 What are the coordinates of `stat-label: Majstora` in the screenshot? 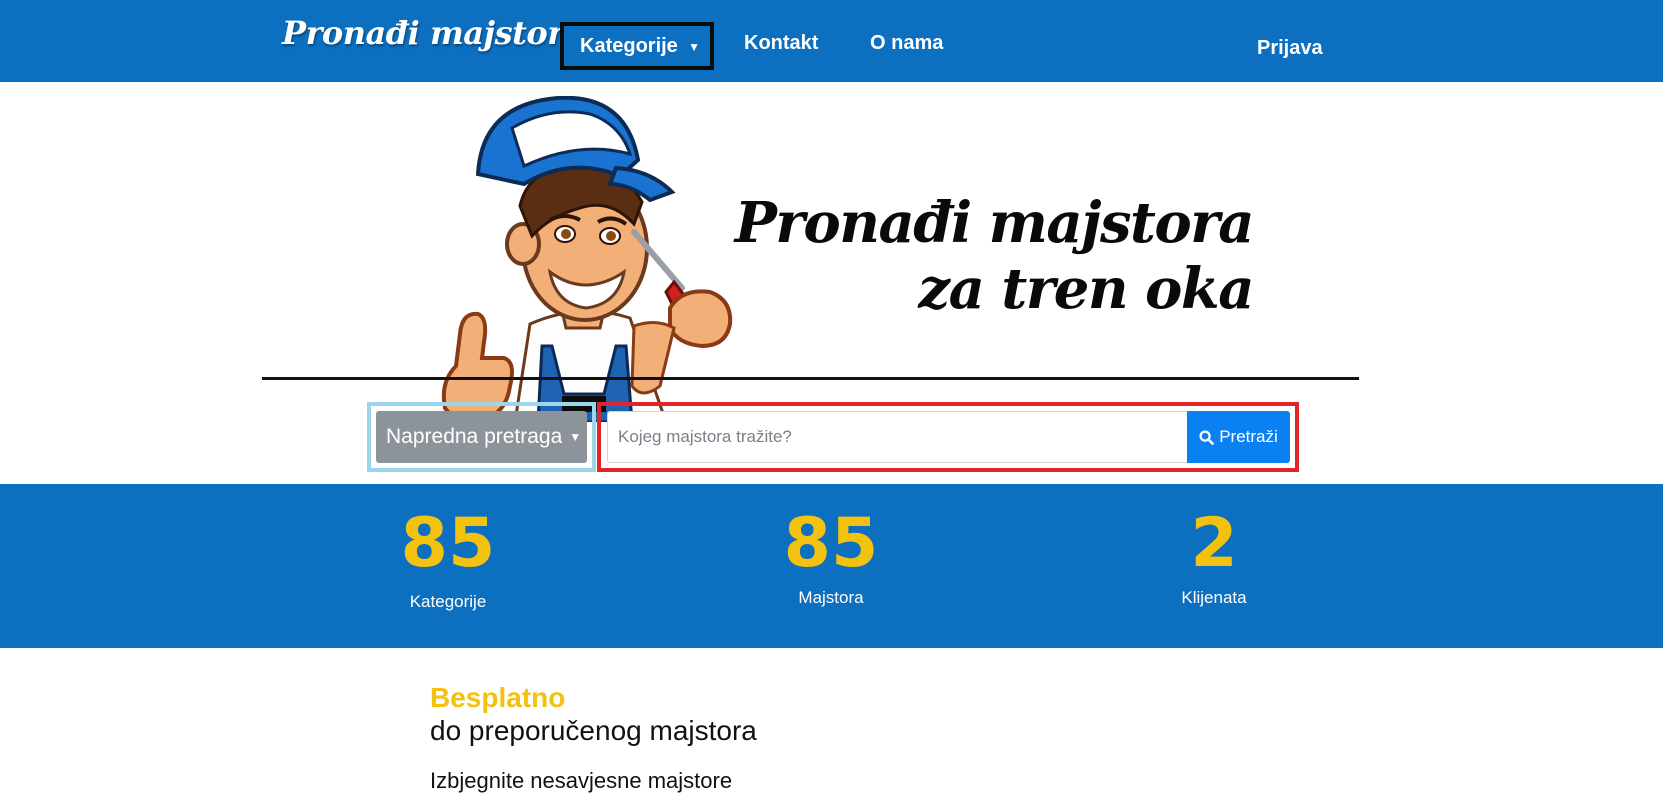 It's located at (831, 597).